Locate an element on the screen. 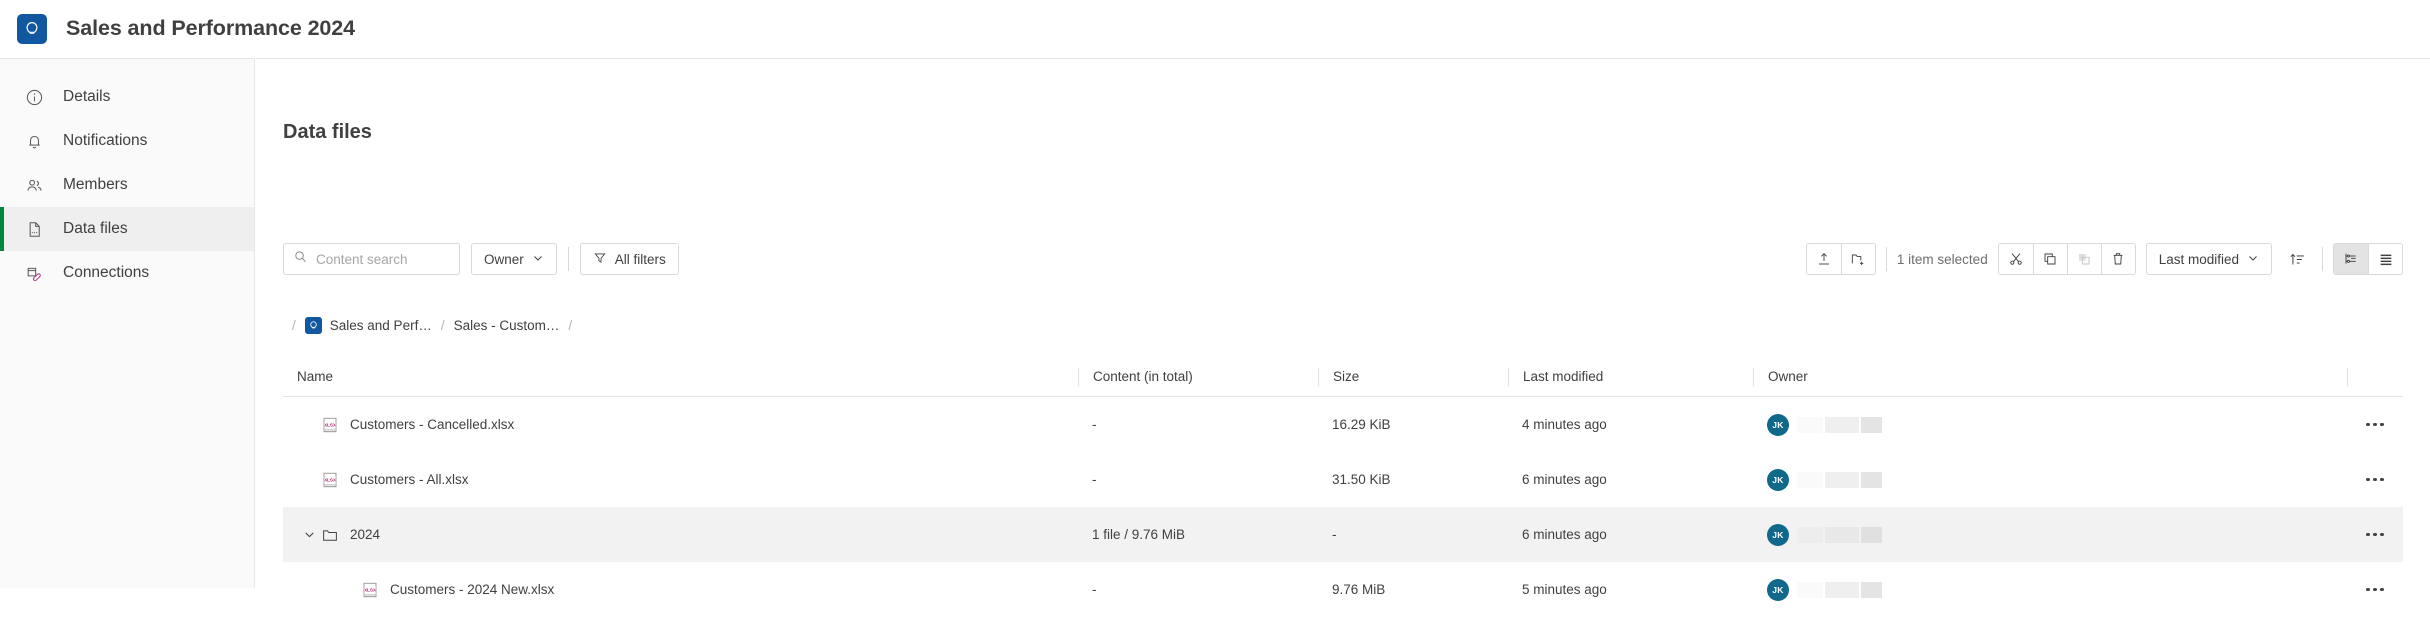  row-name-cell: XLSX Customers - Cancelled.xlsx is located at coordinates (680, 424).